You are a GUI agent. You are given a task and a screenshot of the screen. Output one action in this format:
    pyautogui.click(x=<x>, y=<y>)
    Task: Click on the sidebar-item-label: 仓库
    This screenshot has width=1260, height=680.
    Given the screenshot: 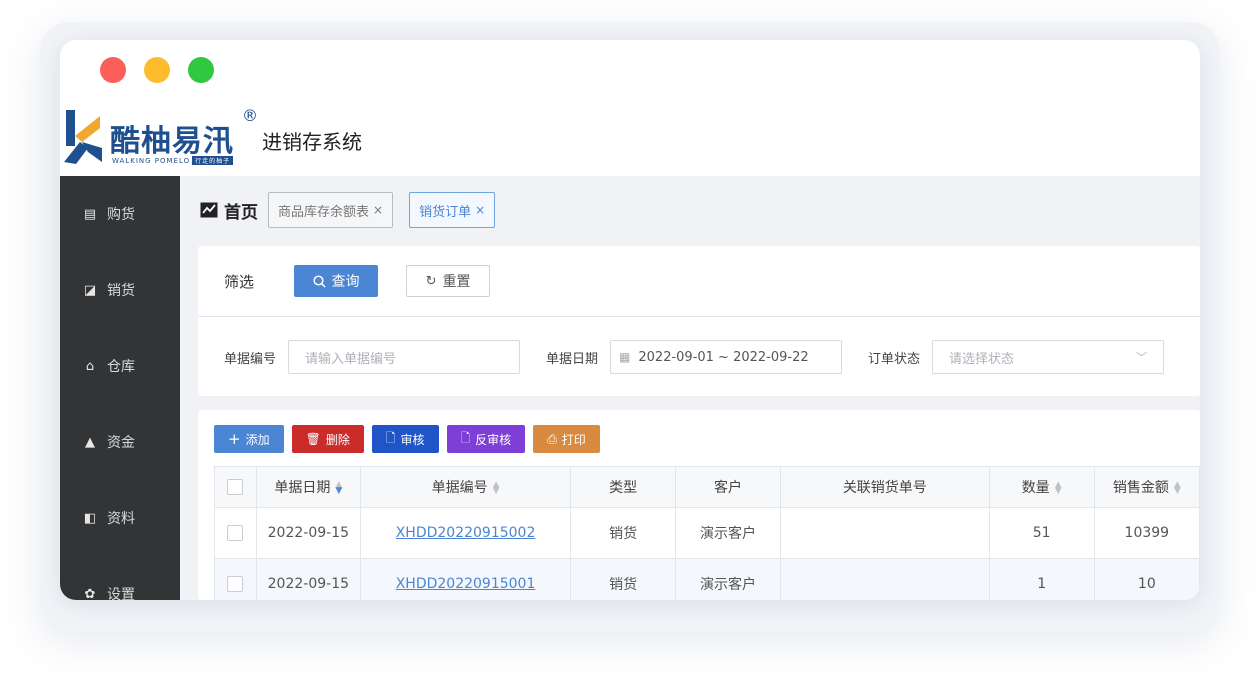 What is the action you would take?
    pyautogui.click(x=121, y=367)
    